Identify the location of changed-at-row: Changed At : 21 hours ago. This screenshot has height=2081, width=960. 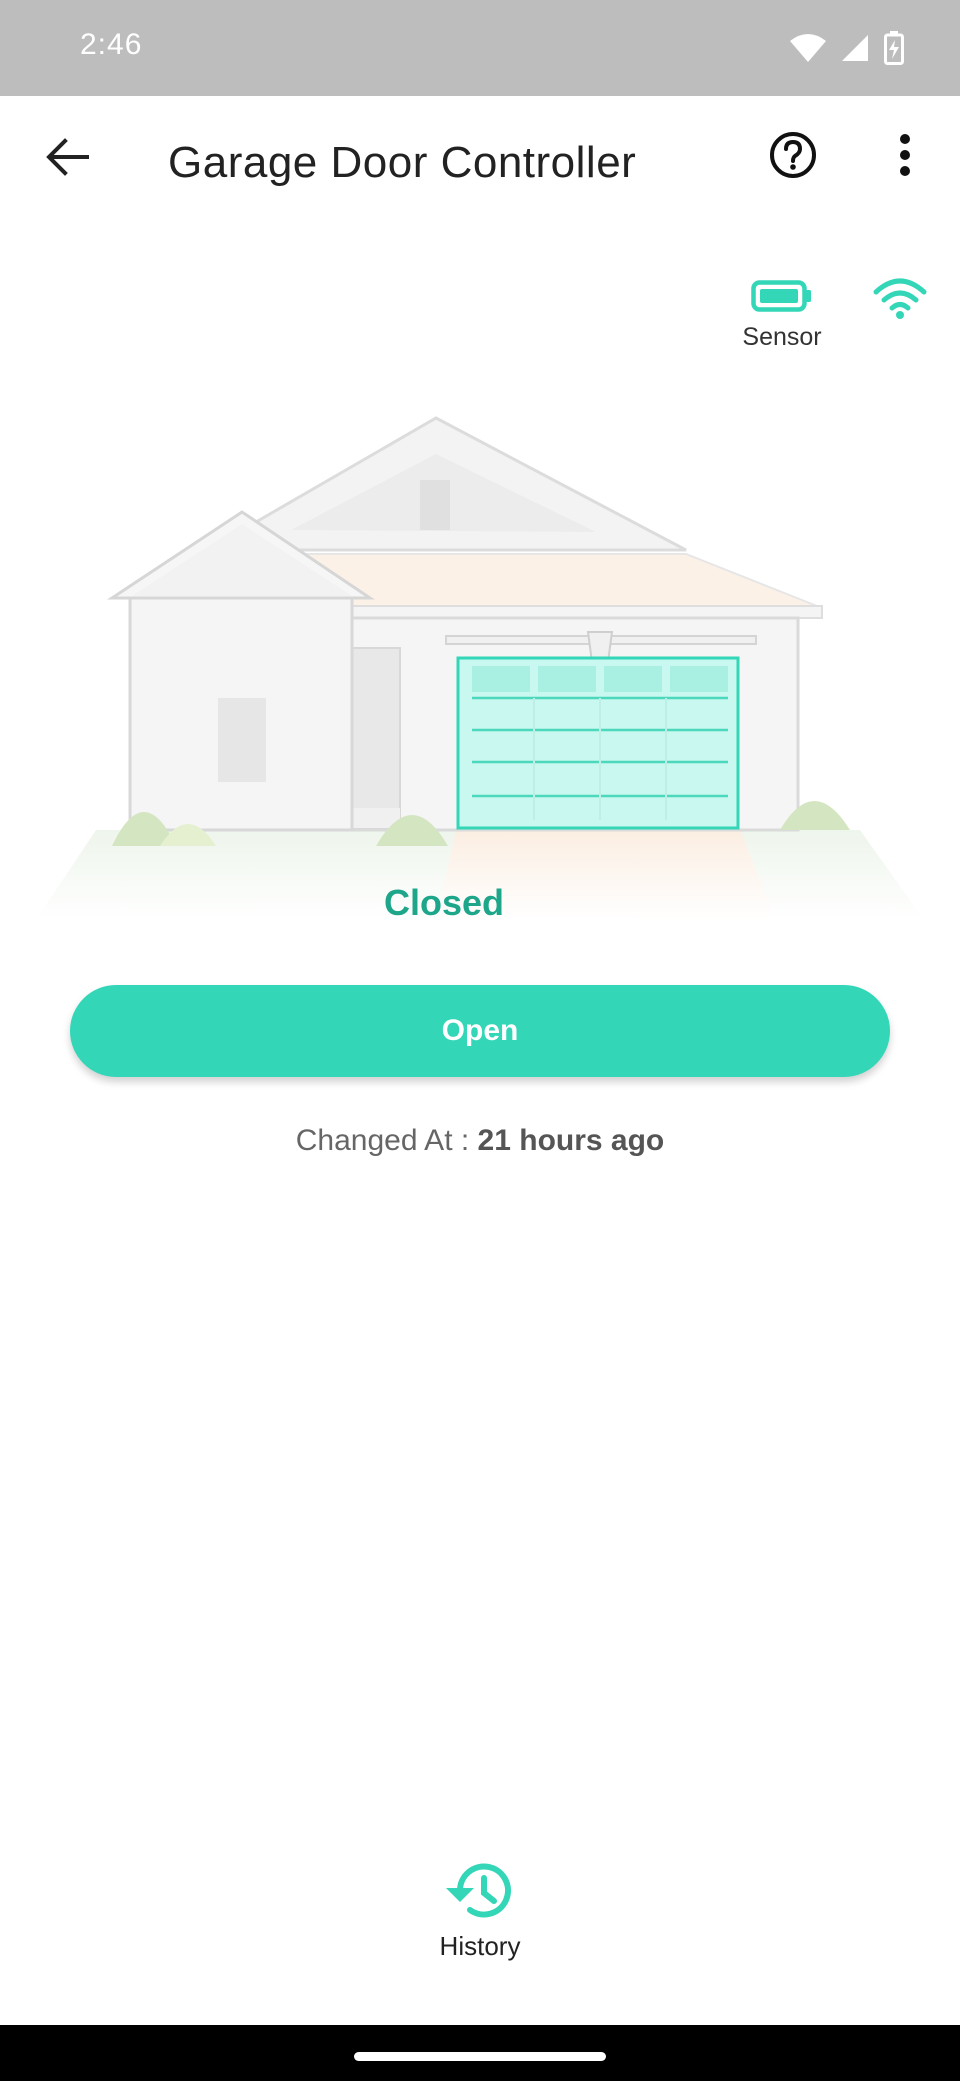
(480, 1141).